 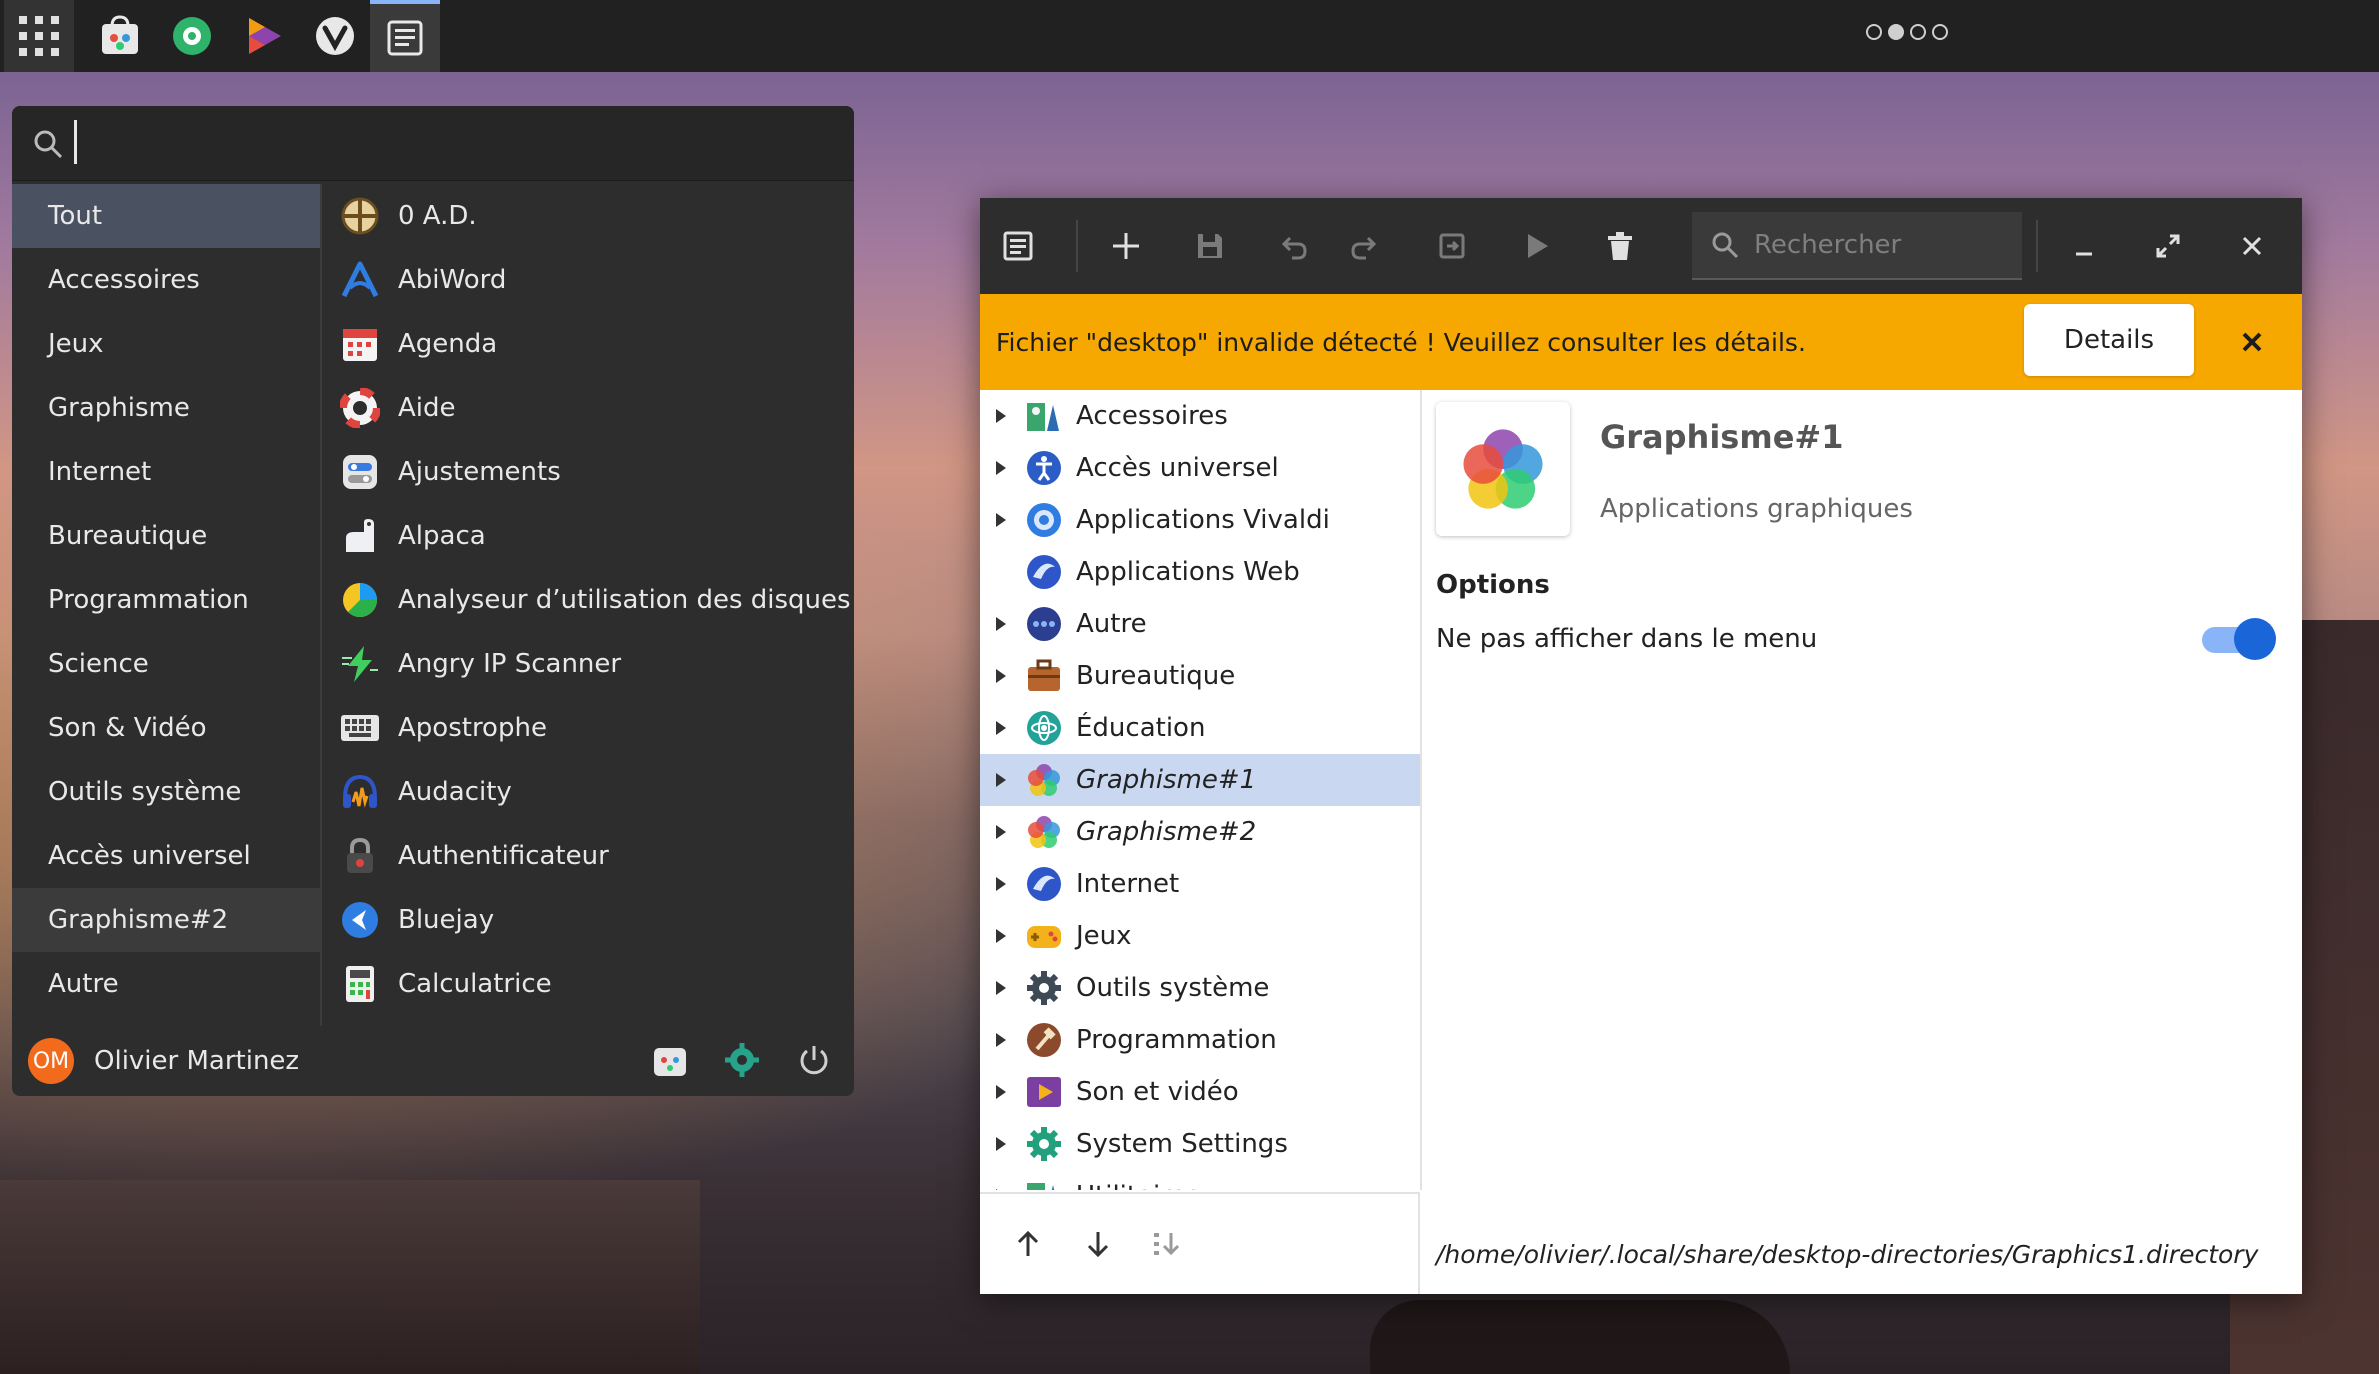 What do you see at coordinates (1200, 988) in the screenshot?
I see `tree-item-outils-systeme: Outils système` at bounding box center [1200, 988].